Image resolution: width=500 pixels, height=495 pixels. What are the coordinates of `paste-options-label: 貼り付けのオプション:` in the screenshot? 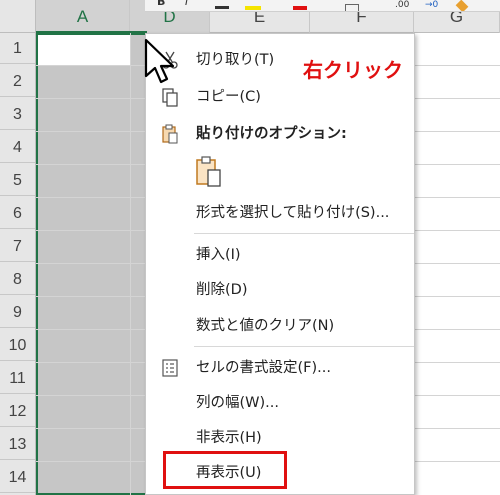 It's located at (271, 134).